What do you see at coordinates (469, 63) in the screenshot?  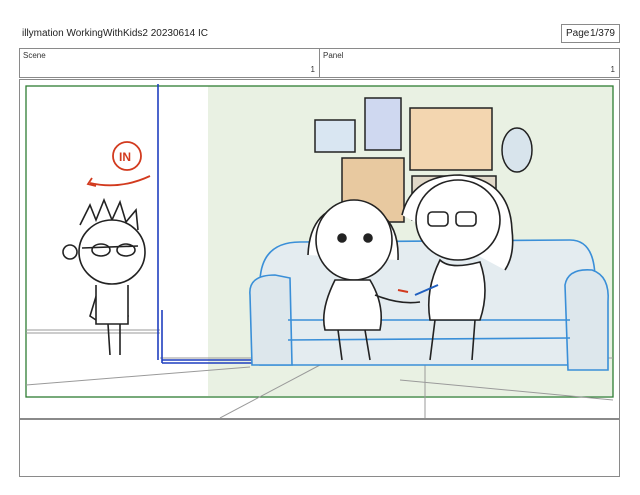 I see `panel-field: Panel 1` at bounding box center [469, 63].